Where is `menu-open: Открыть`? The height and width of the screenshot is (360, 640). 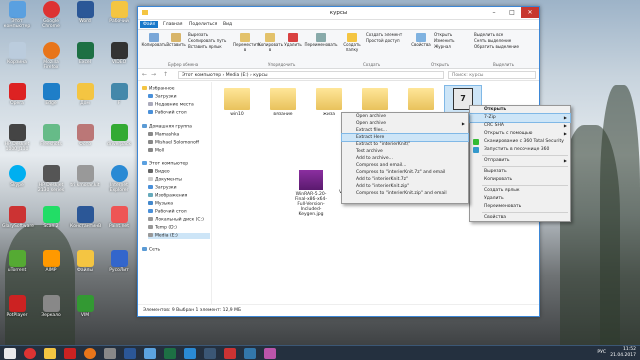 menu-open: Открыть is located at coordinates (520, 110).